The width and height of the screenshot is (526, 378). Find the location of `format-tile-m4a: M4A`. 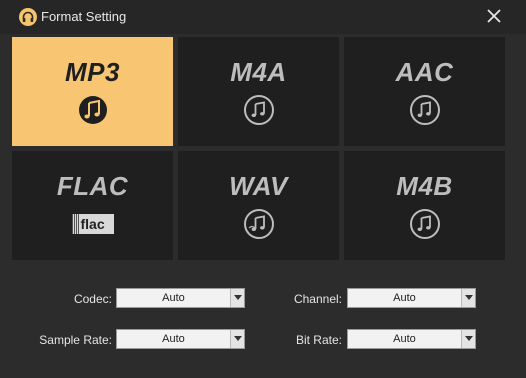

format-tile-m4a: M4A is located at coordinates (258, 91).